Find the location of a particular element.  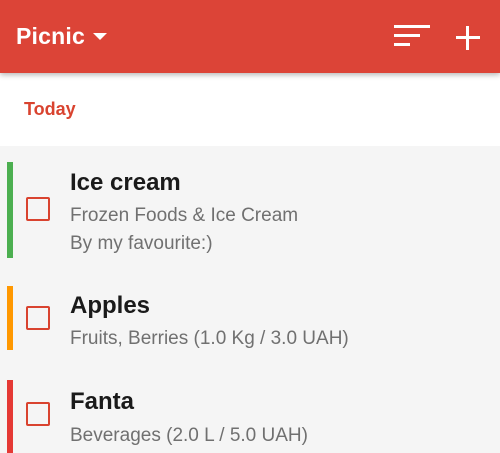

add-item-button is located at coordinates (468, 38).